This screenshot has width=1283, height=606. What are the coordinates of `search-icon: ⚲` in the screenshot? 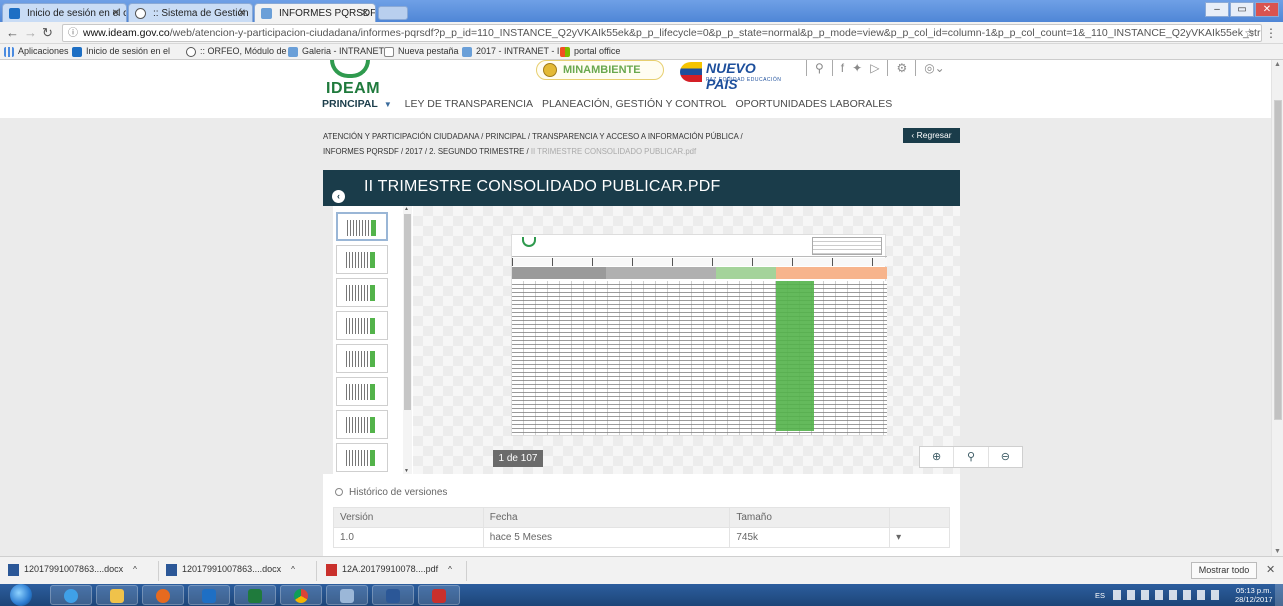 It's located at (819, 68).